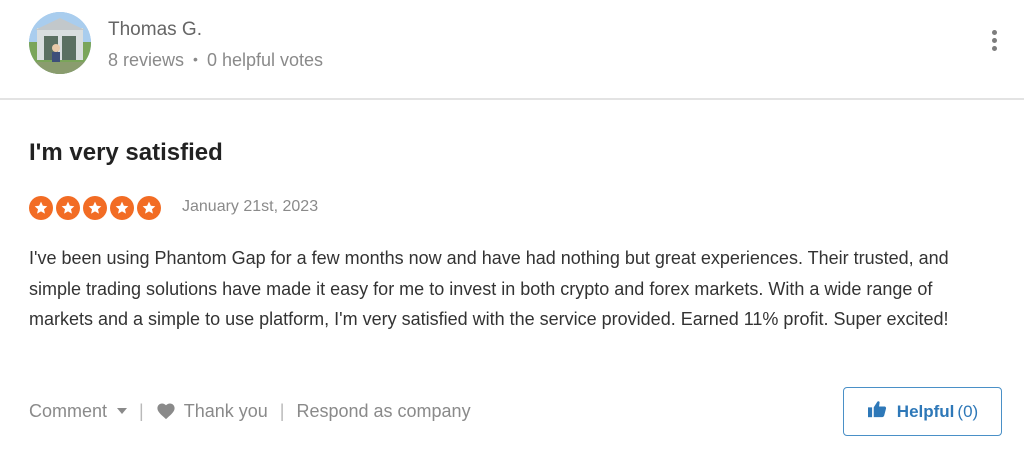 The image size is (1024, 470). Describe the element at coordinates (925, 411) in the screenshot. I see `helpful-label: Helpful` at that location.